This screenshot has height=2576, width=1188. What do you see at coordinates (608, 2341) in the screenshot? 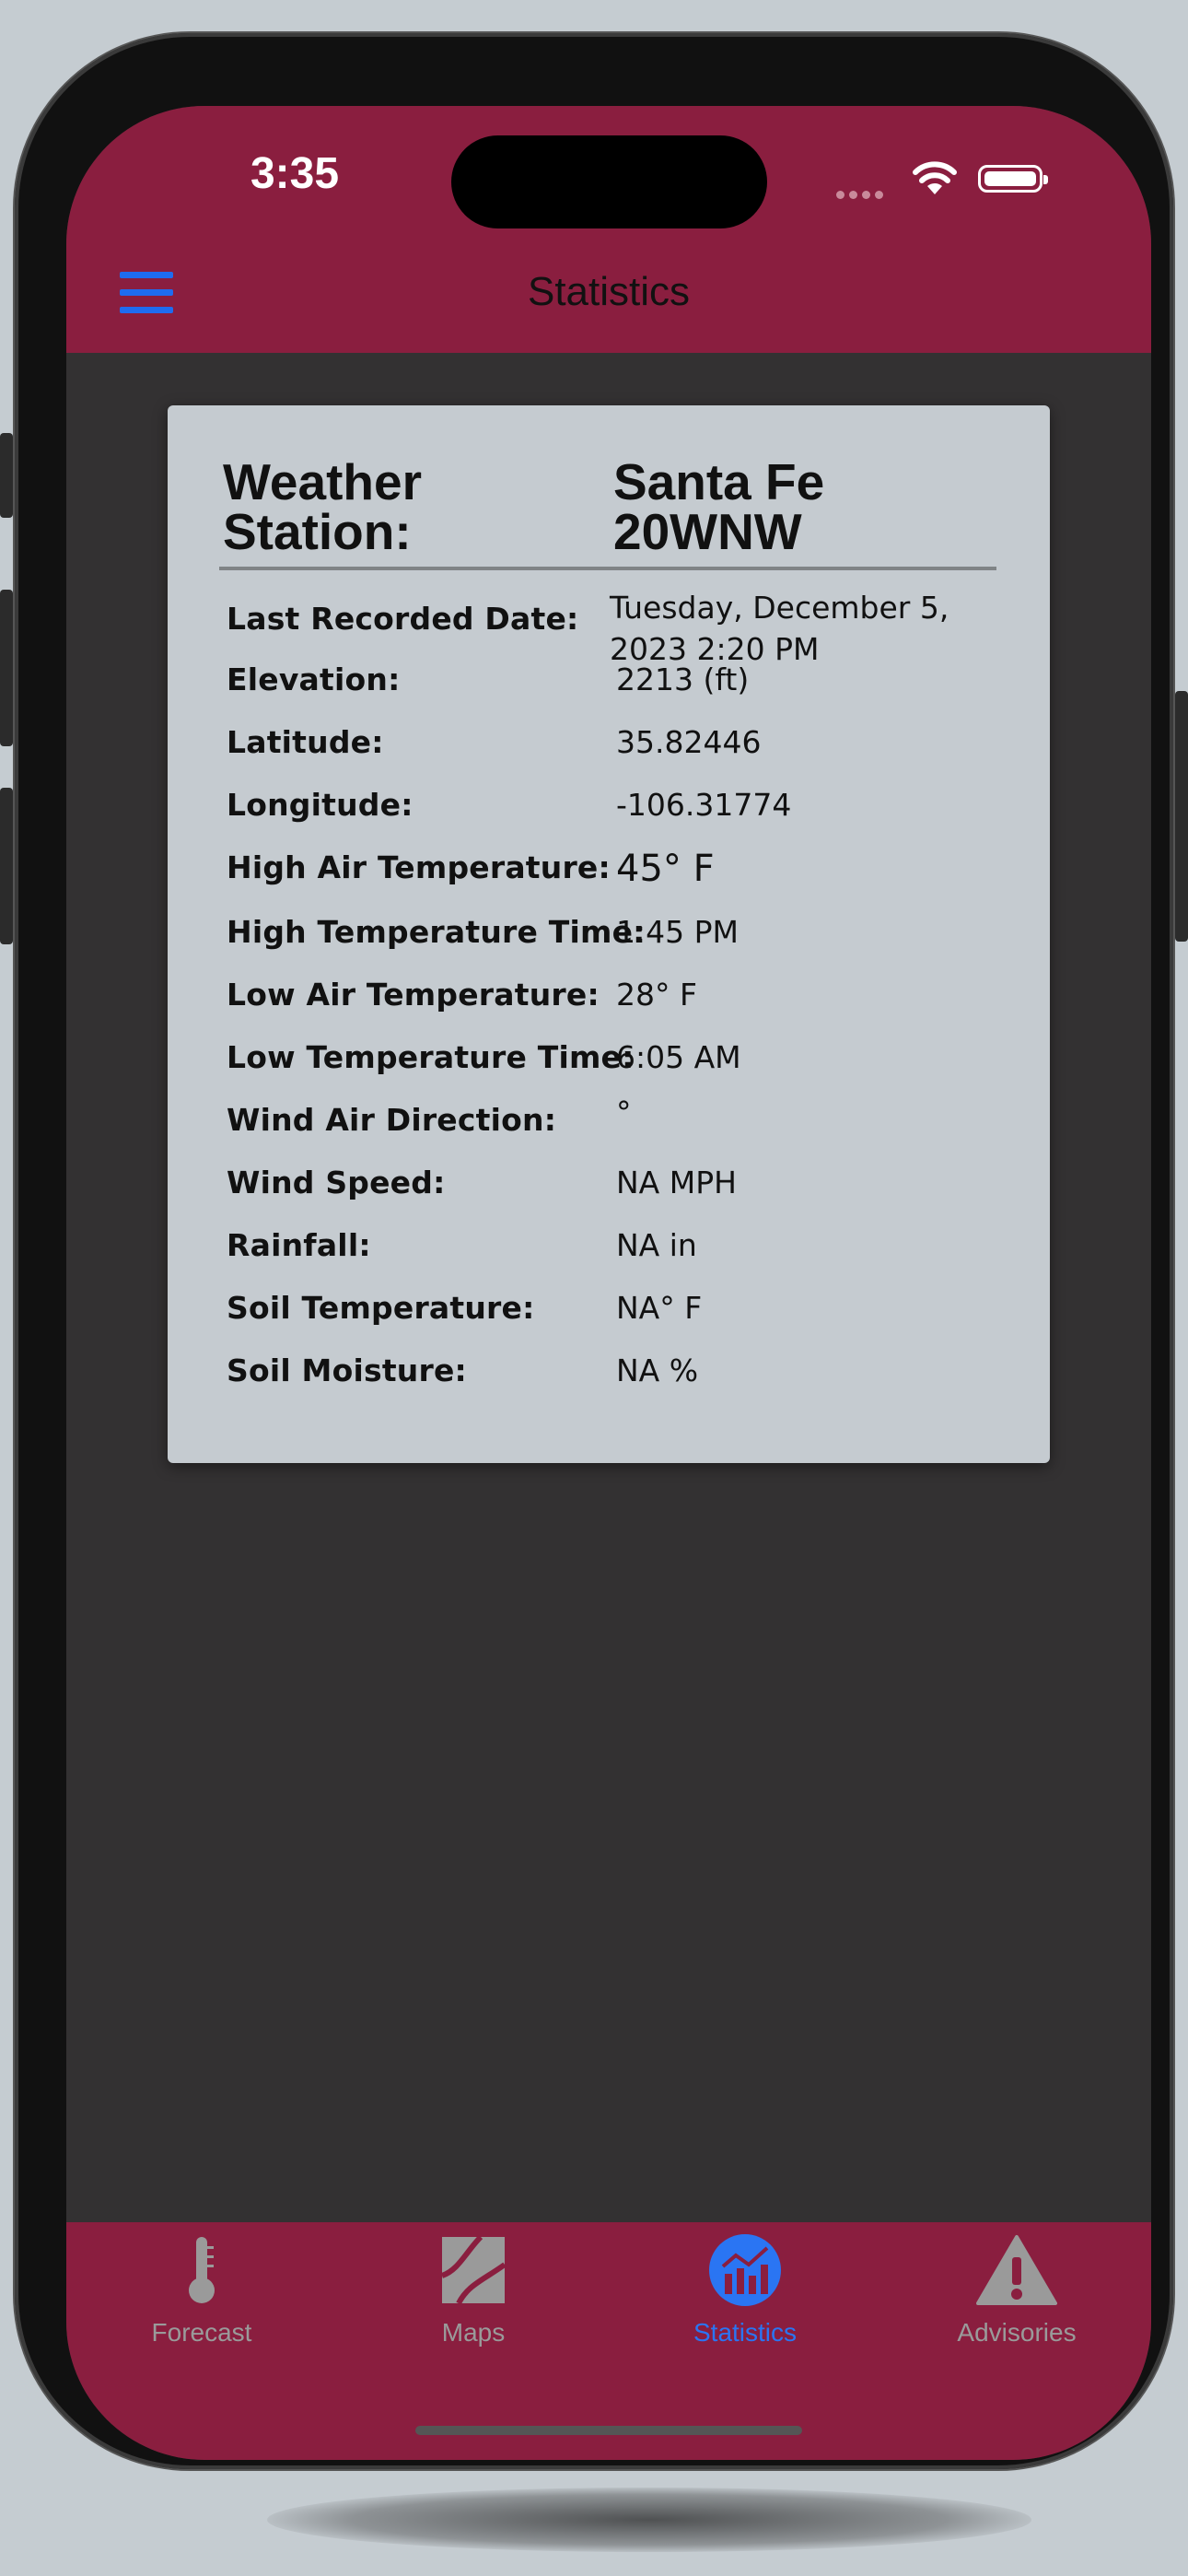
I see `bottom-tab-bar: Forecast Maps Statistics Advisories` at bounding box center [608, 2341].